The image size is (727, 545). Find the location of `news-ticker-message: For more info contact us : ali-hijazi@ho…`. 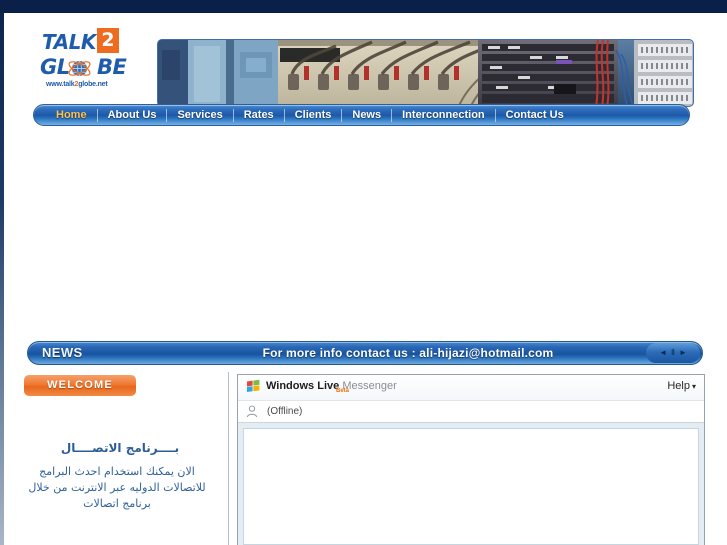

news-ticker-message: For more info contact us : ali-hijazi@ho… is located at coordinates (408, 353).